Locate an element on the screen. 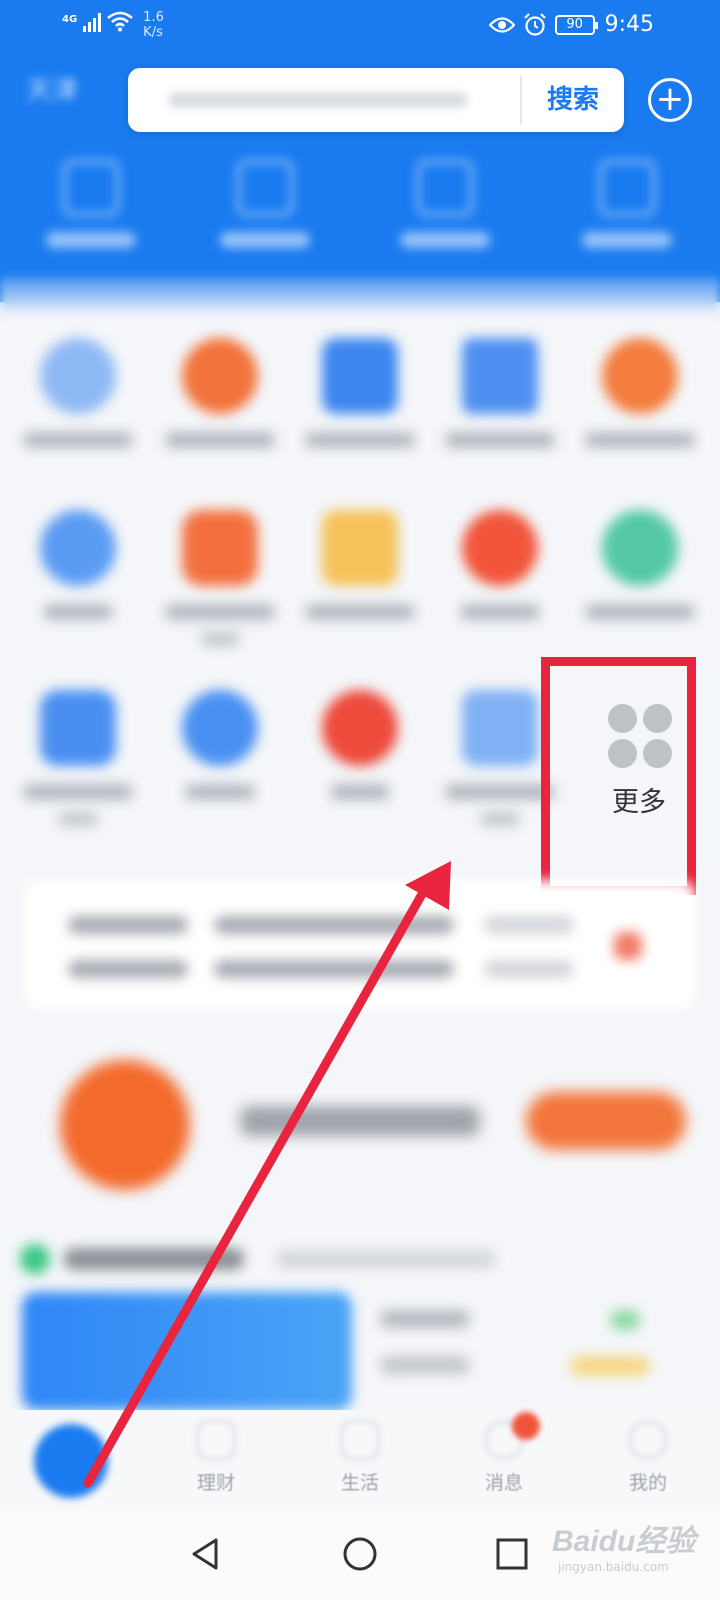  nav-label: 生活 is located at coordinates (359, 1483).